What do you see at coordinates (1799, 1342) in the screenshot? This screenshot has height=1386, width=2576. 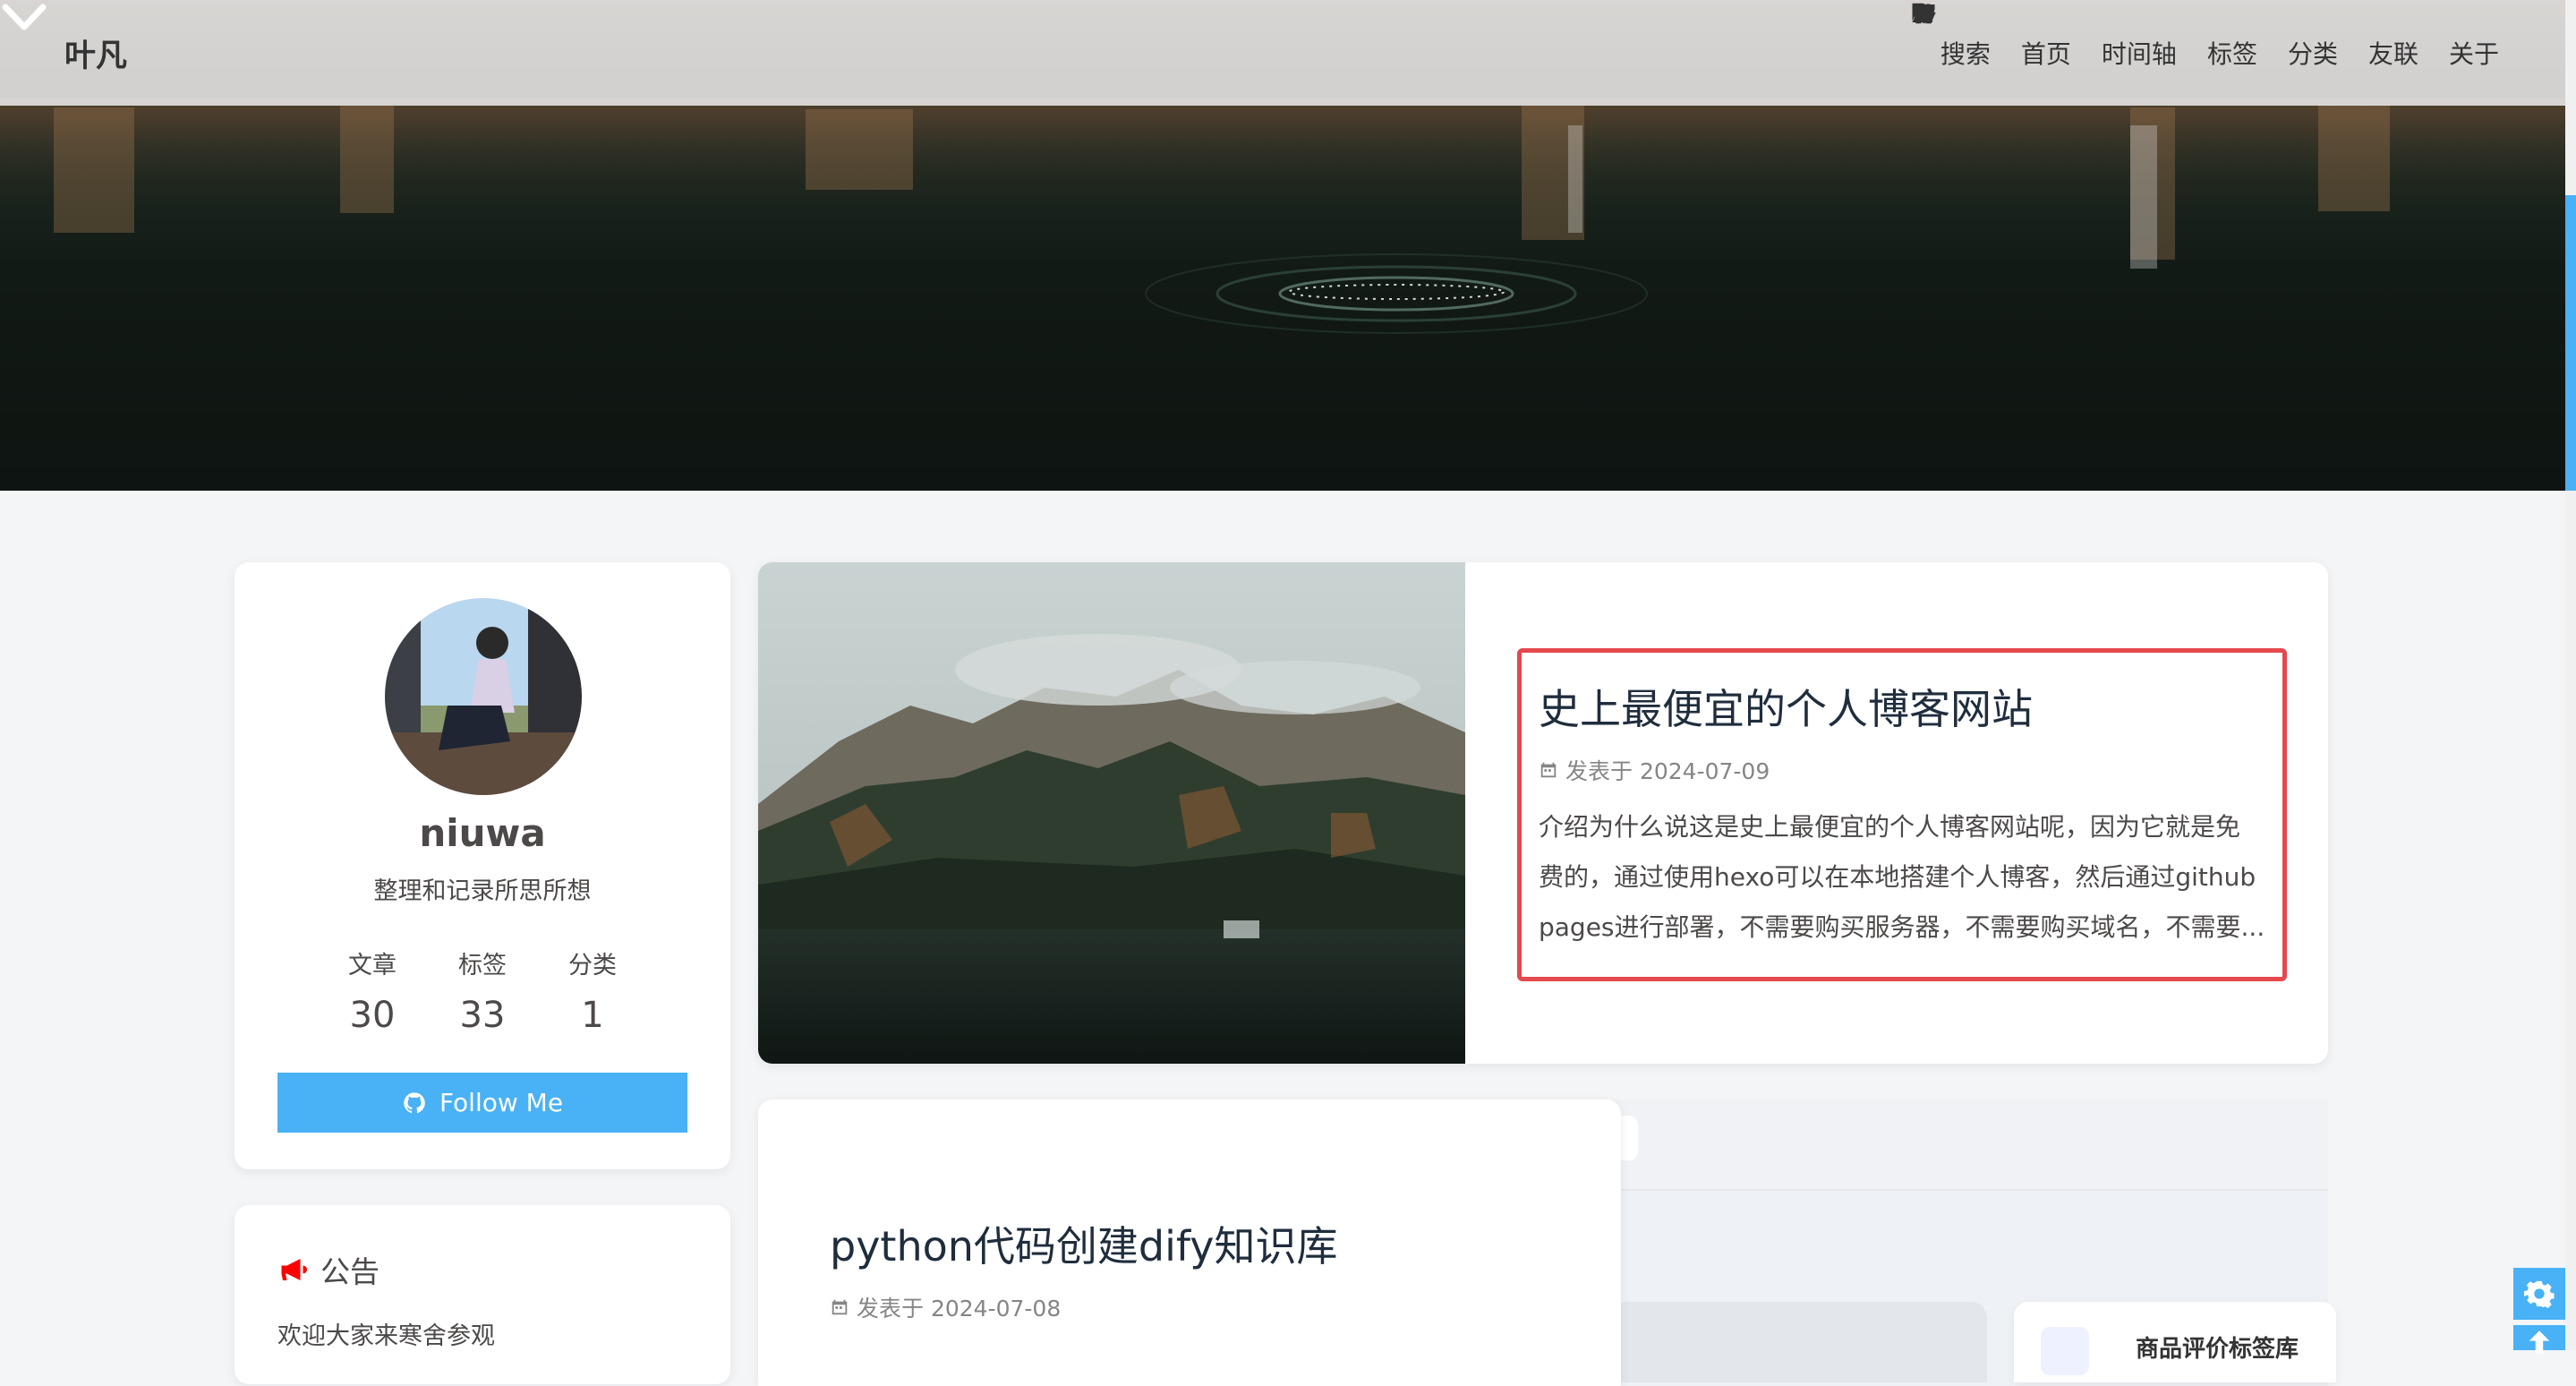 I see `background-inner-panel` at bounding box center [1799, 1342].